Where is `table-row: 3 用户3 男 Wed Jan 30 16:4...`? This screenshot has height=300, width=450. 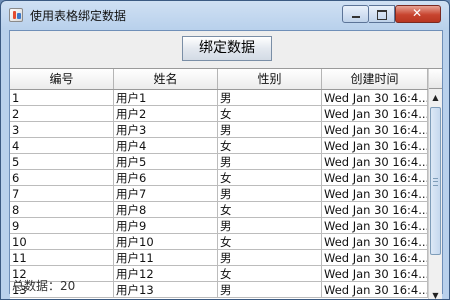
table-row: 3 用户3 男 Wed Jan 30 16:4... is located at coordinates (219, 130).